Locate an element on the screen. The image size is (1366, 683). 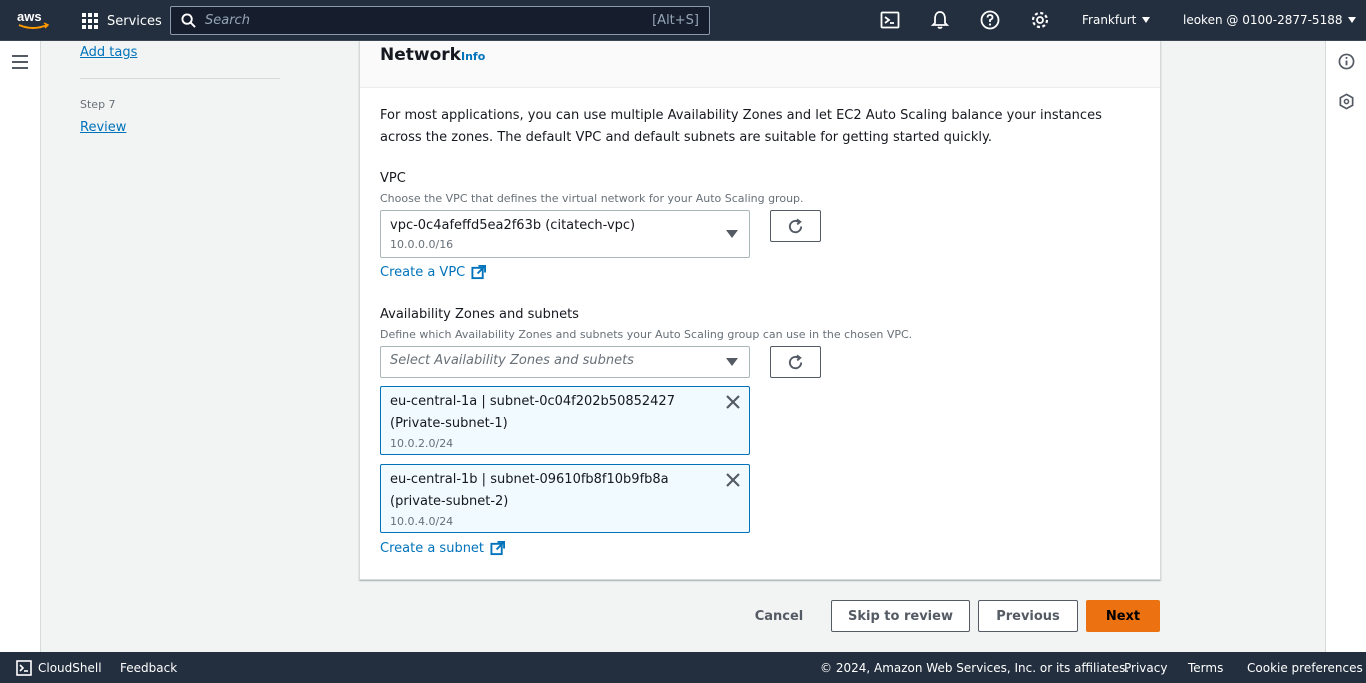
token-line2: (private-subnet-2) is located at coordinates (449, 501).